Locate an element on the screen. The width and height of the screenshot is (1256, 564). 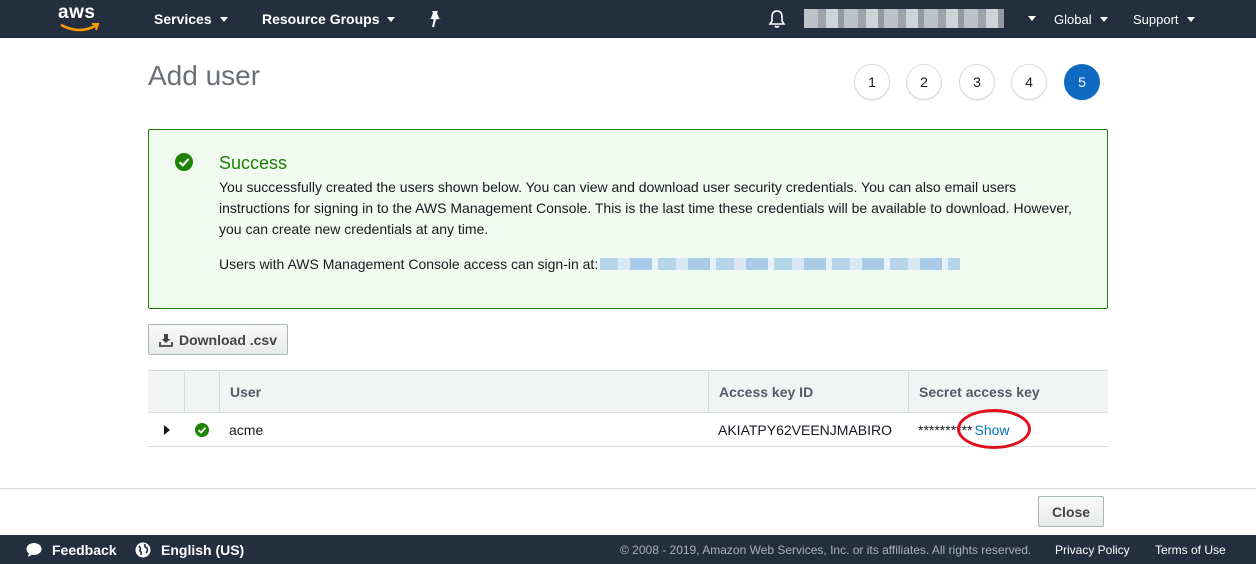
footer-divider is located at coordinates (628, 488).